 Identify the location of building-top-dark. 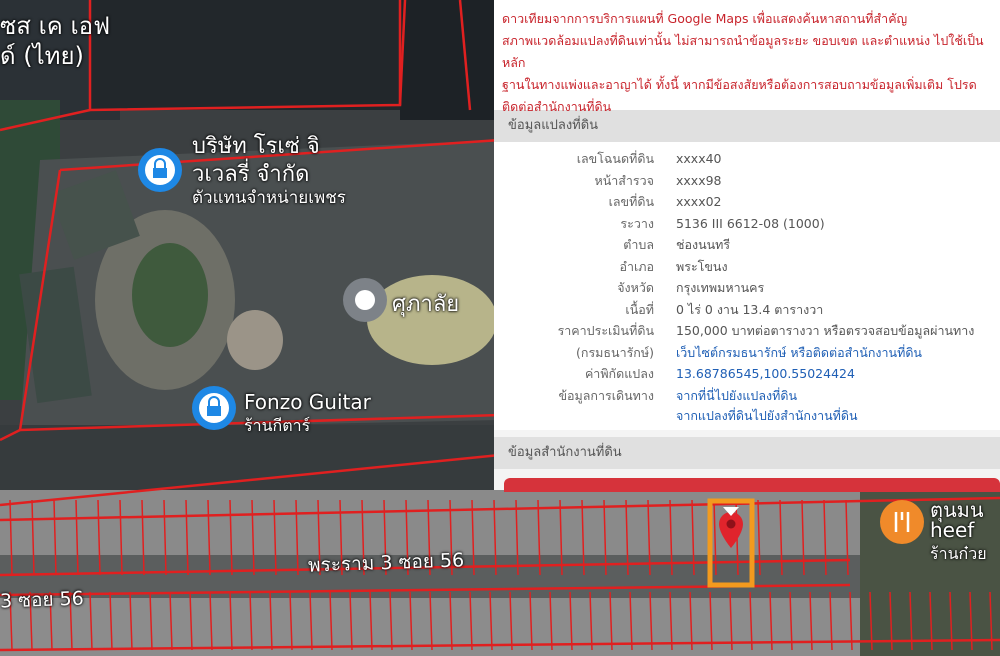
(447, 60).